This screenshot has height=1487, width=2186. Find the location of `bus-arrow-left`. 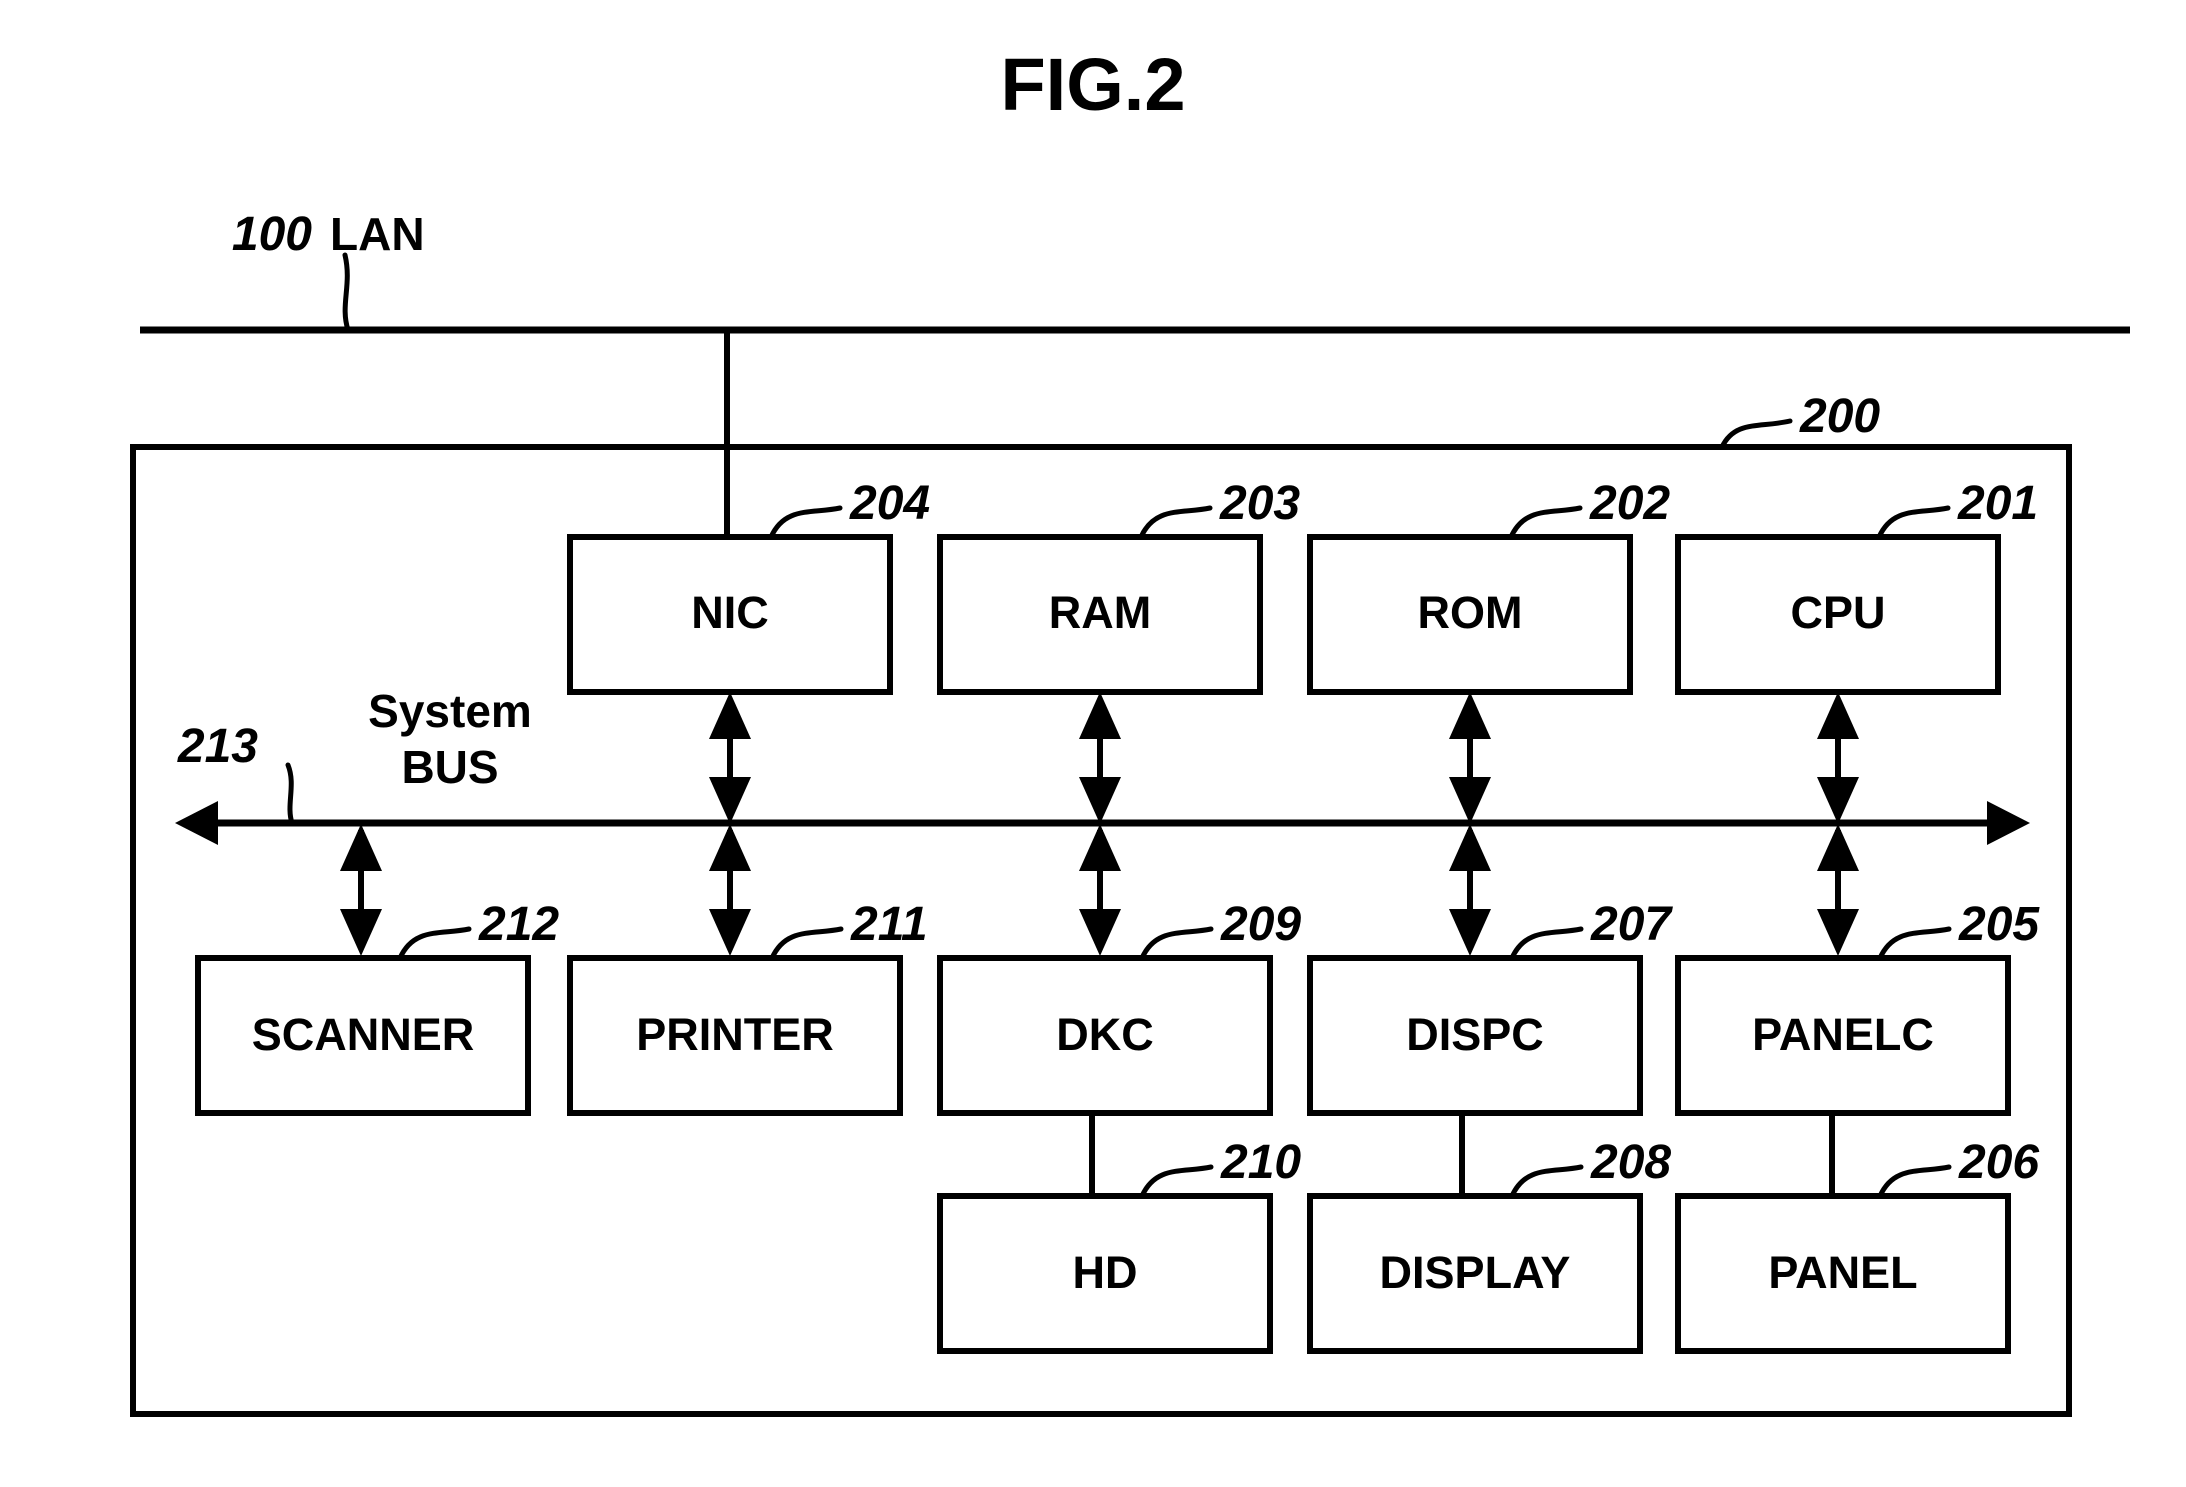

bus-arrow-left is located at coordinates (196, 823).